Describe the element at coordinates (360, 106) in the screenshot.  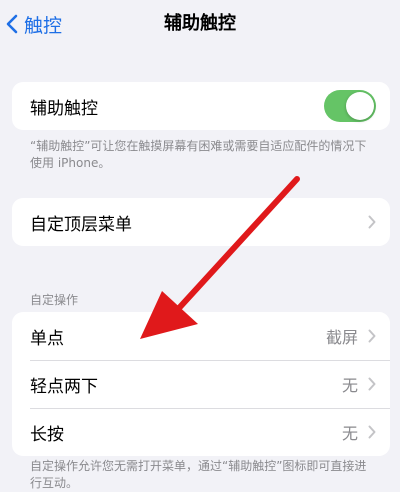
I see `toggle-knob` at that location.